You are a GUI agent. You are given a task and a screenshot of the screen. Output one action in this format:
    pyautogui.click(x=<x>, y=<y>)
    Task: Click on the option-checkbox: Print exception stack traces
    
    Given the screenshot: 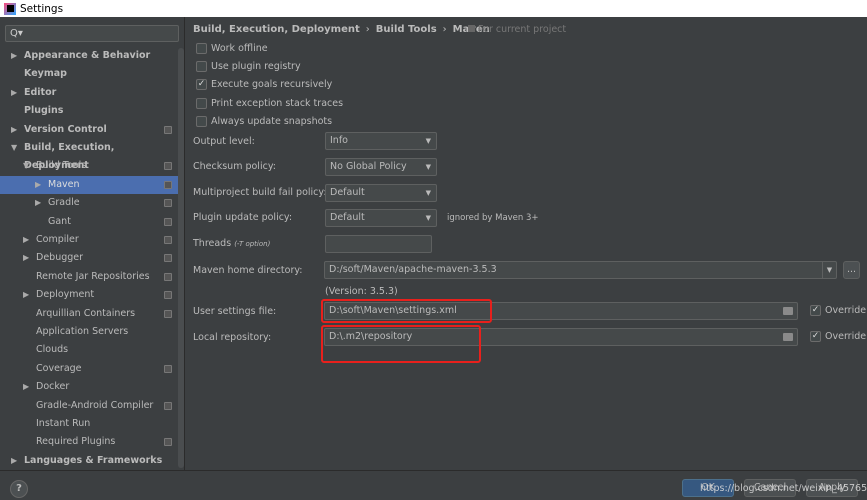 What is the action you would take?
    pyautogui.click(x=270, y=103)
    